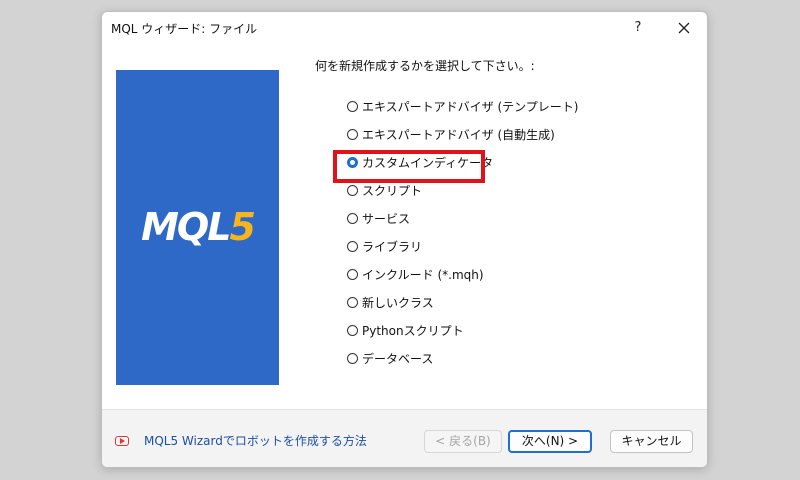  I want to click on mql5-banner: MQL5, so click(197, 227).